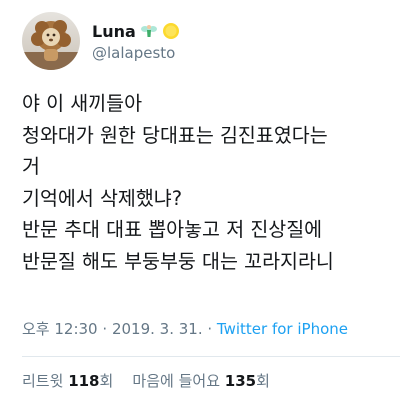 The image size is (400, 400). I want to click on likes-label: 마음에 들어요, so click(176, 381).